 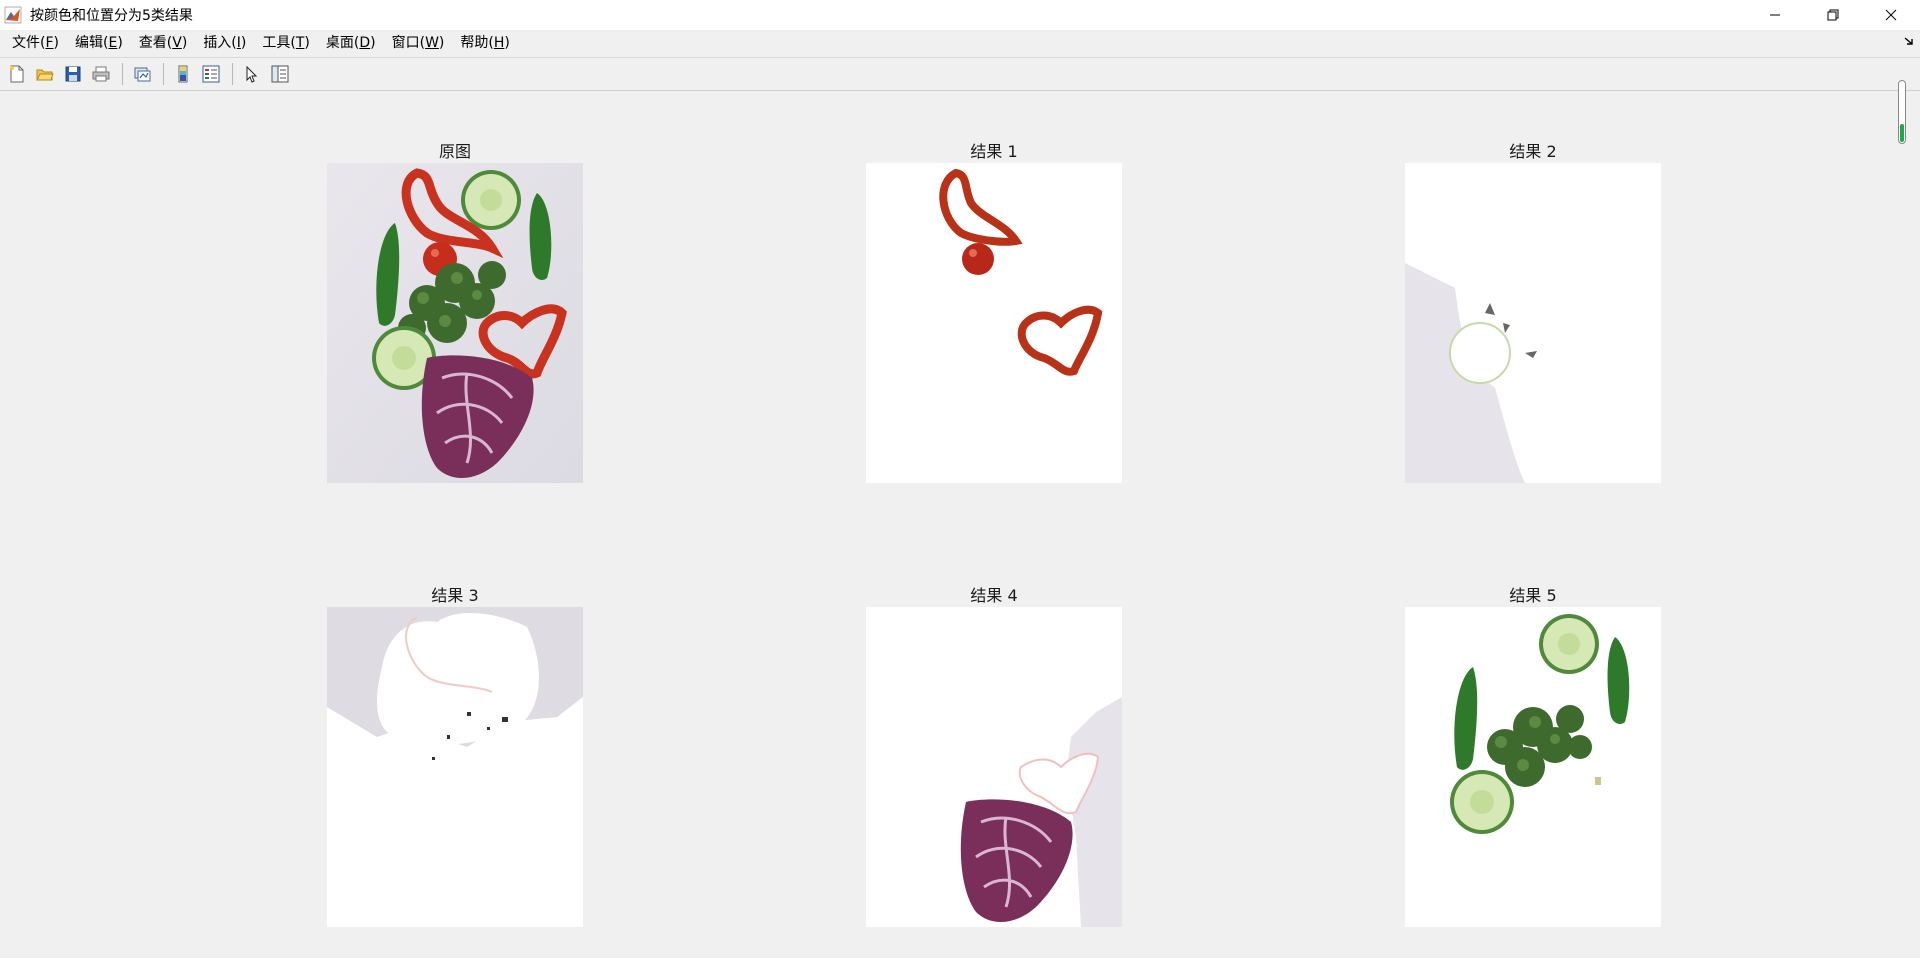 I want to click on restore-icon, so click(x=1833, y=15).